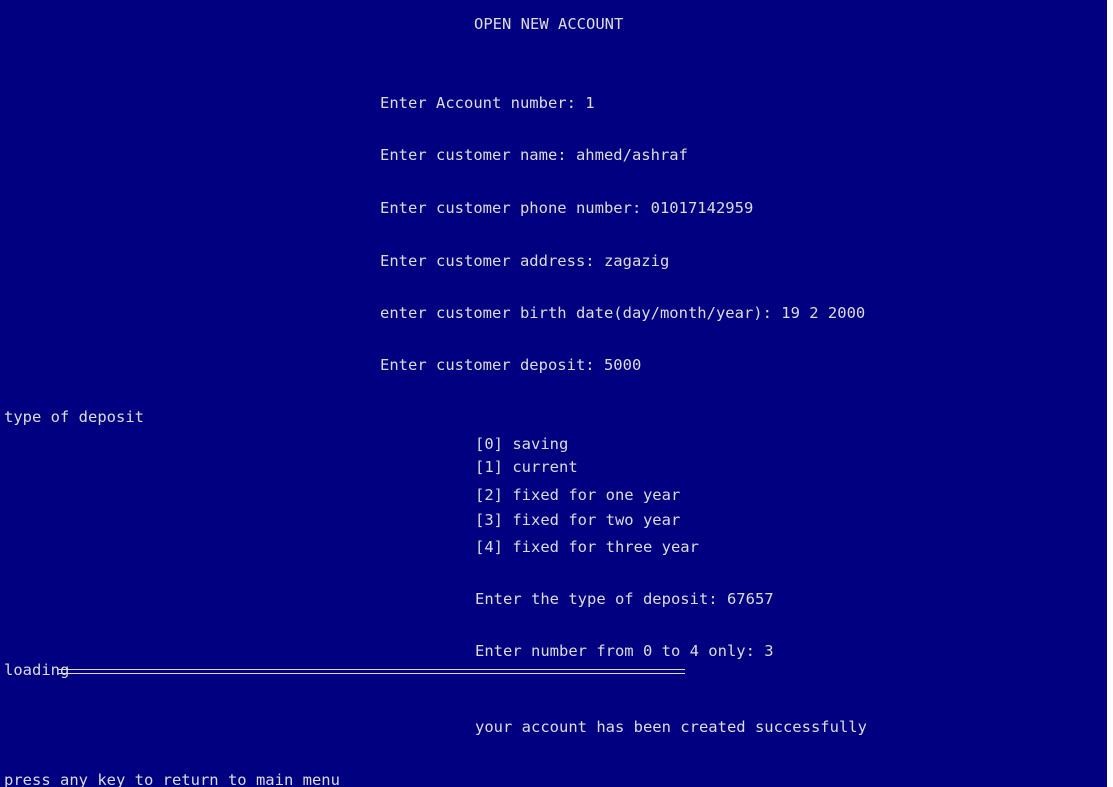 This screenshot has width=1113, height=787. What do you see at coordinates (624, 599) in the screenshot?
I see `deposit-type-prompt: Enter the type of deposit: 67657` at bounding box center [624, 599].